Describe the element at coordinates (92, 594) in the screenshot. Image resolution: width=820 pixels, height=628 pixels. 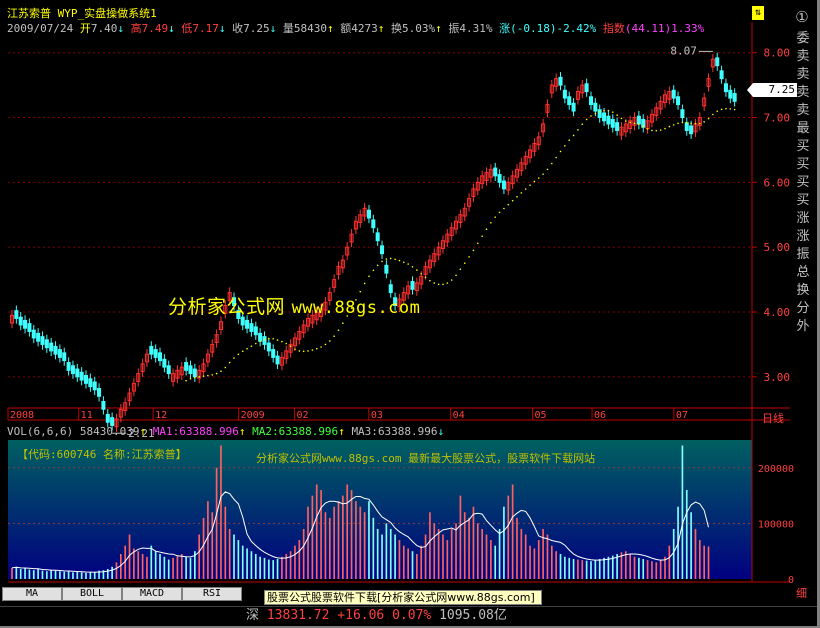
I see `tab-boll: BOLL` at that location.